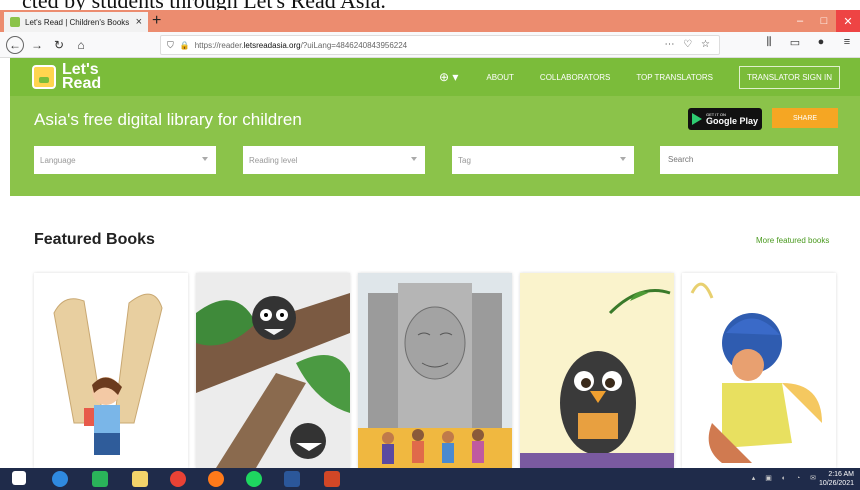 Image resolution: width=860 pixels, height=490 pixels. What do you see at coordinates (37, 45) in the screenshot?
I see `forward-arrow-icon: →` at bounding box center [37, 45].